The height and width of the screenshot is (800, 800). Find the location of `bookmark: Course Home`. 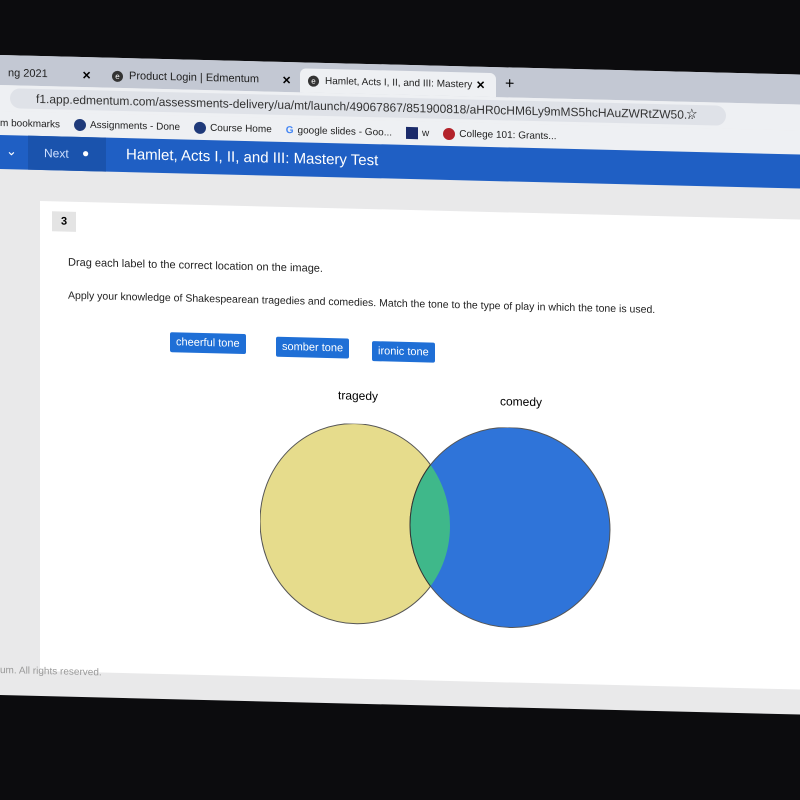

bookmark: Course Home is located at coordinates (233, 128).